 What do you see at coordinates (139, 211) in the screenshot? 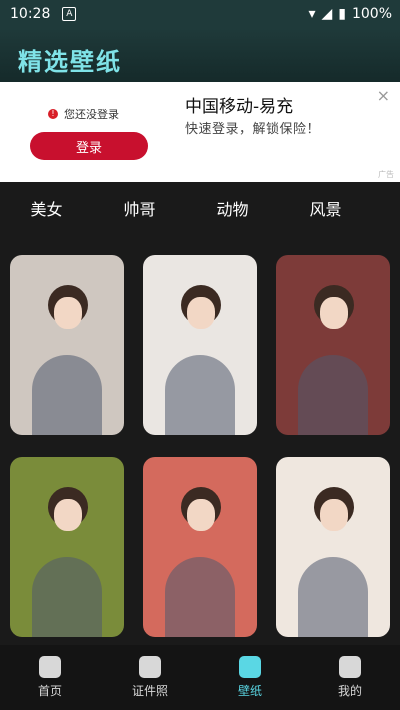
I see `category-tab: 帅哥` at bounding box center [139, 211].